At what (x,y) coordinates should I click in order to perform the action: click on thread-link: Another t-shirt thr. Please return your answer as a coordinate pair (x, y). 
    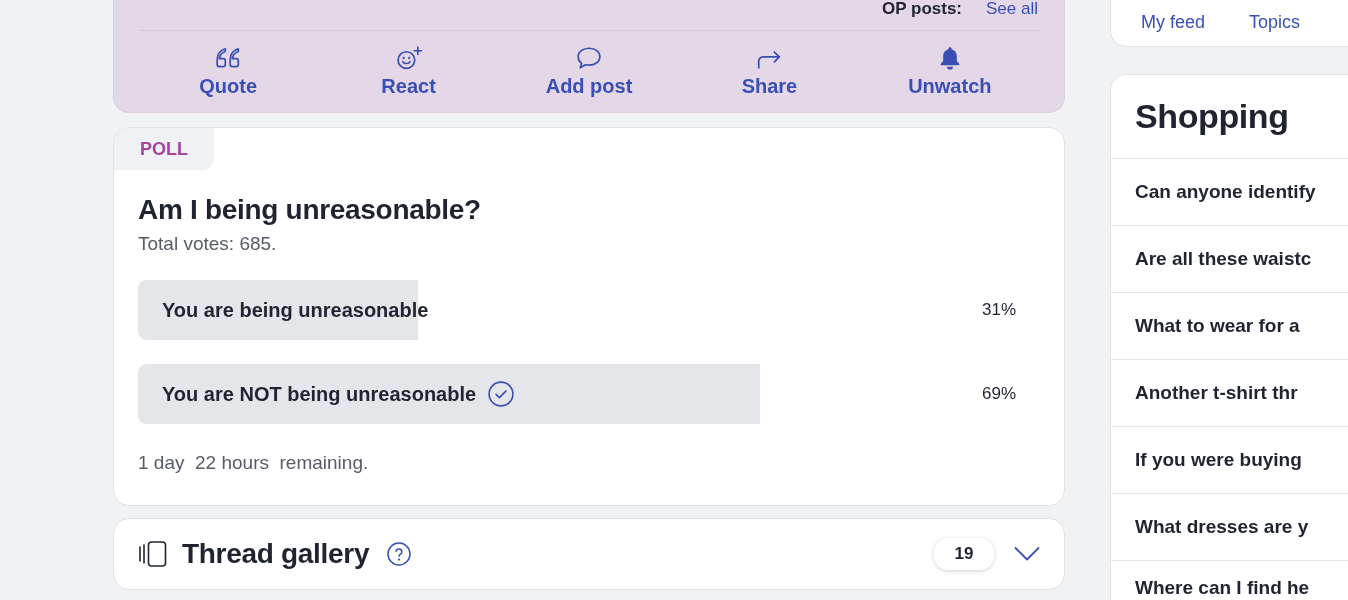
    Looking at the image, I should click on (1229, 393).